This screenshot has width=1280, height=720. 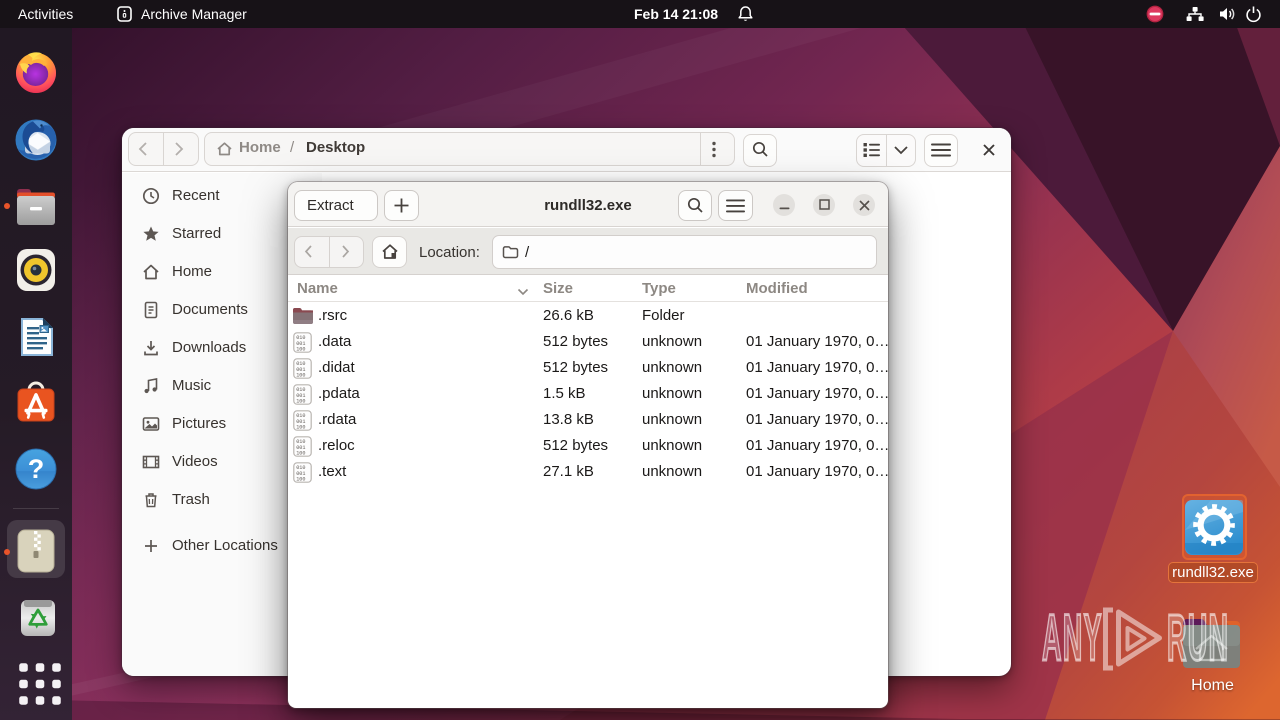 I want to click on svg-text: RUN, so click(x=1198, y=637).